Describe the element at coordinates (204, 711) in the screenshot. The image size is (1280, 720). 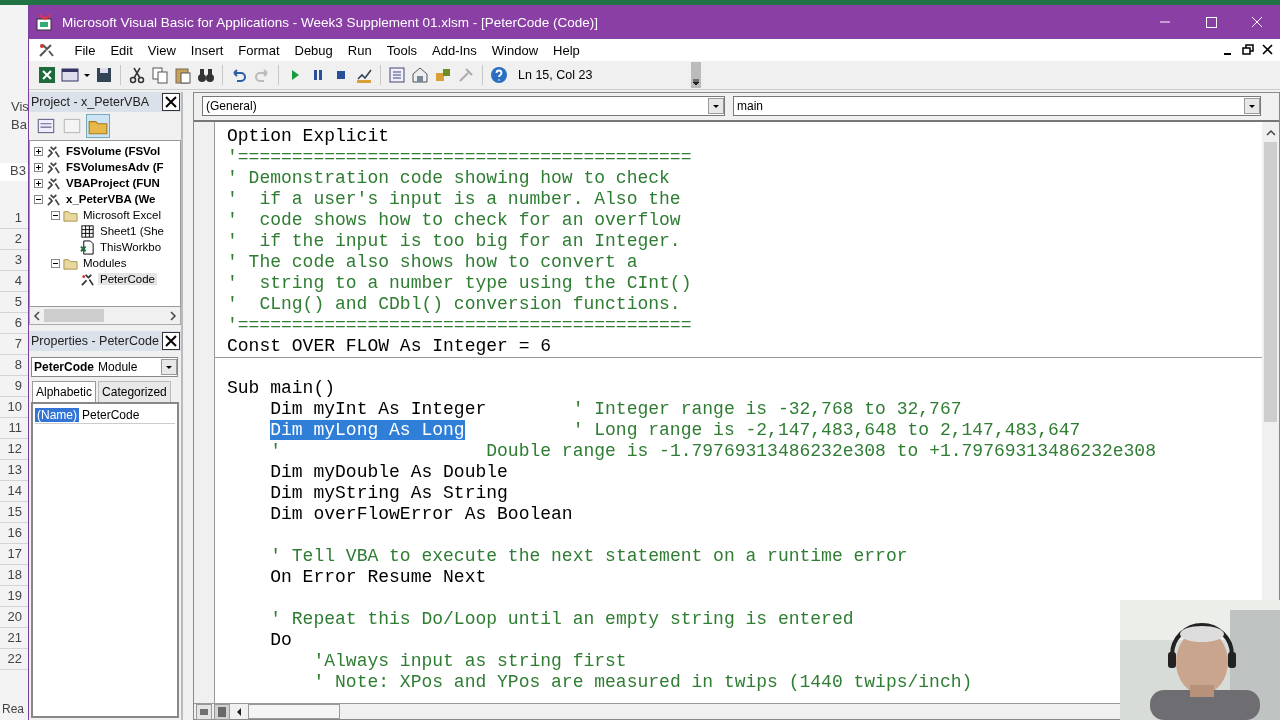
I see `procedure-view-icon` at that location.